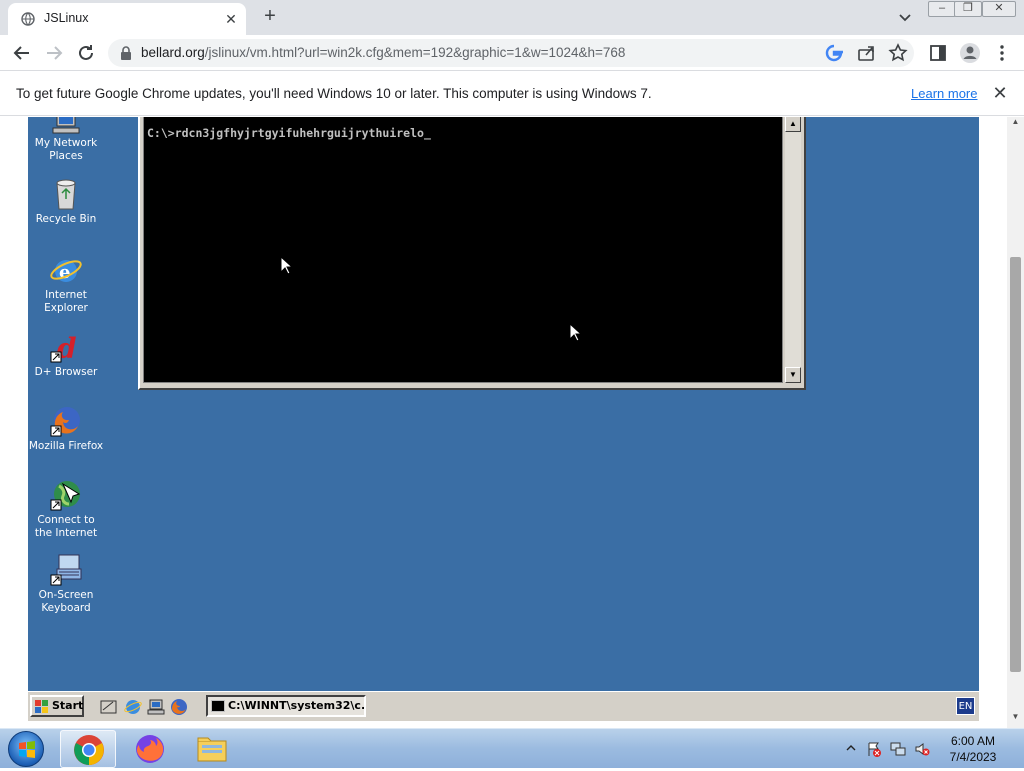  What do you see at coordinates (22, 53) in the screenshot?
I see `back-arrow-icon` at bounding box center [22, 53].